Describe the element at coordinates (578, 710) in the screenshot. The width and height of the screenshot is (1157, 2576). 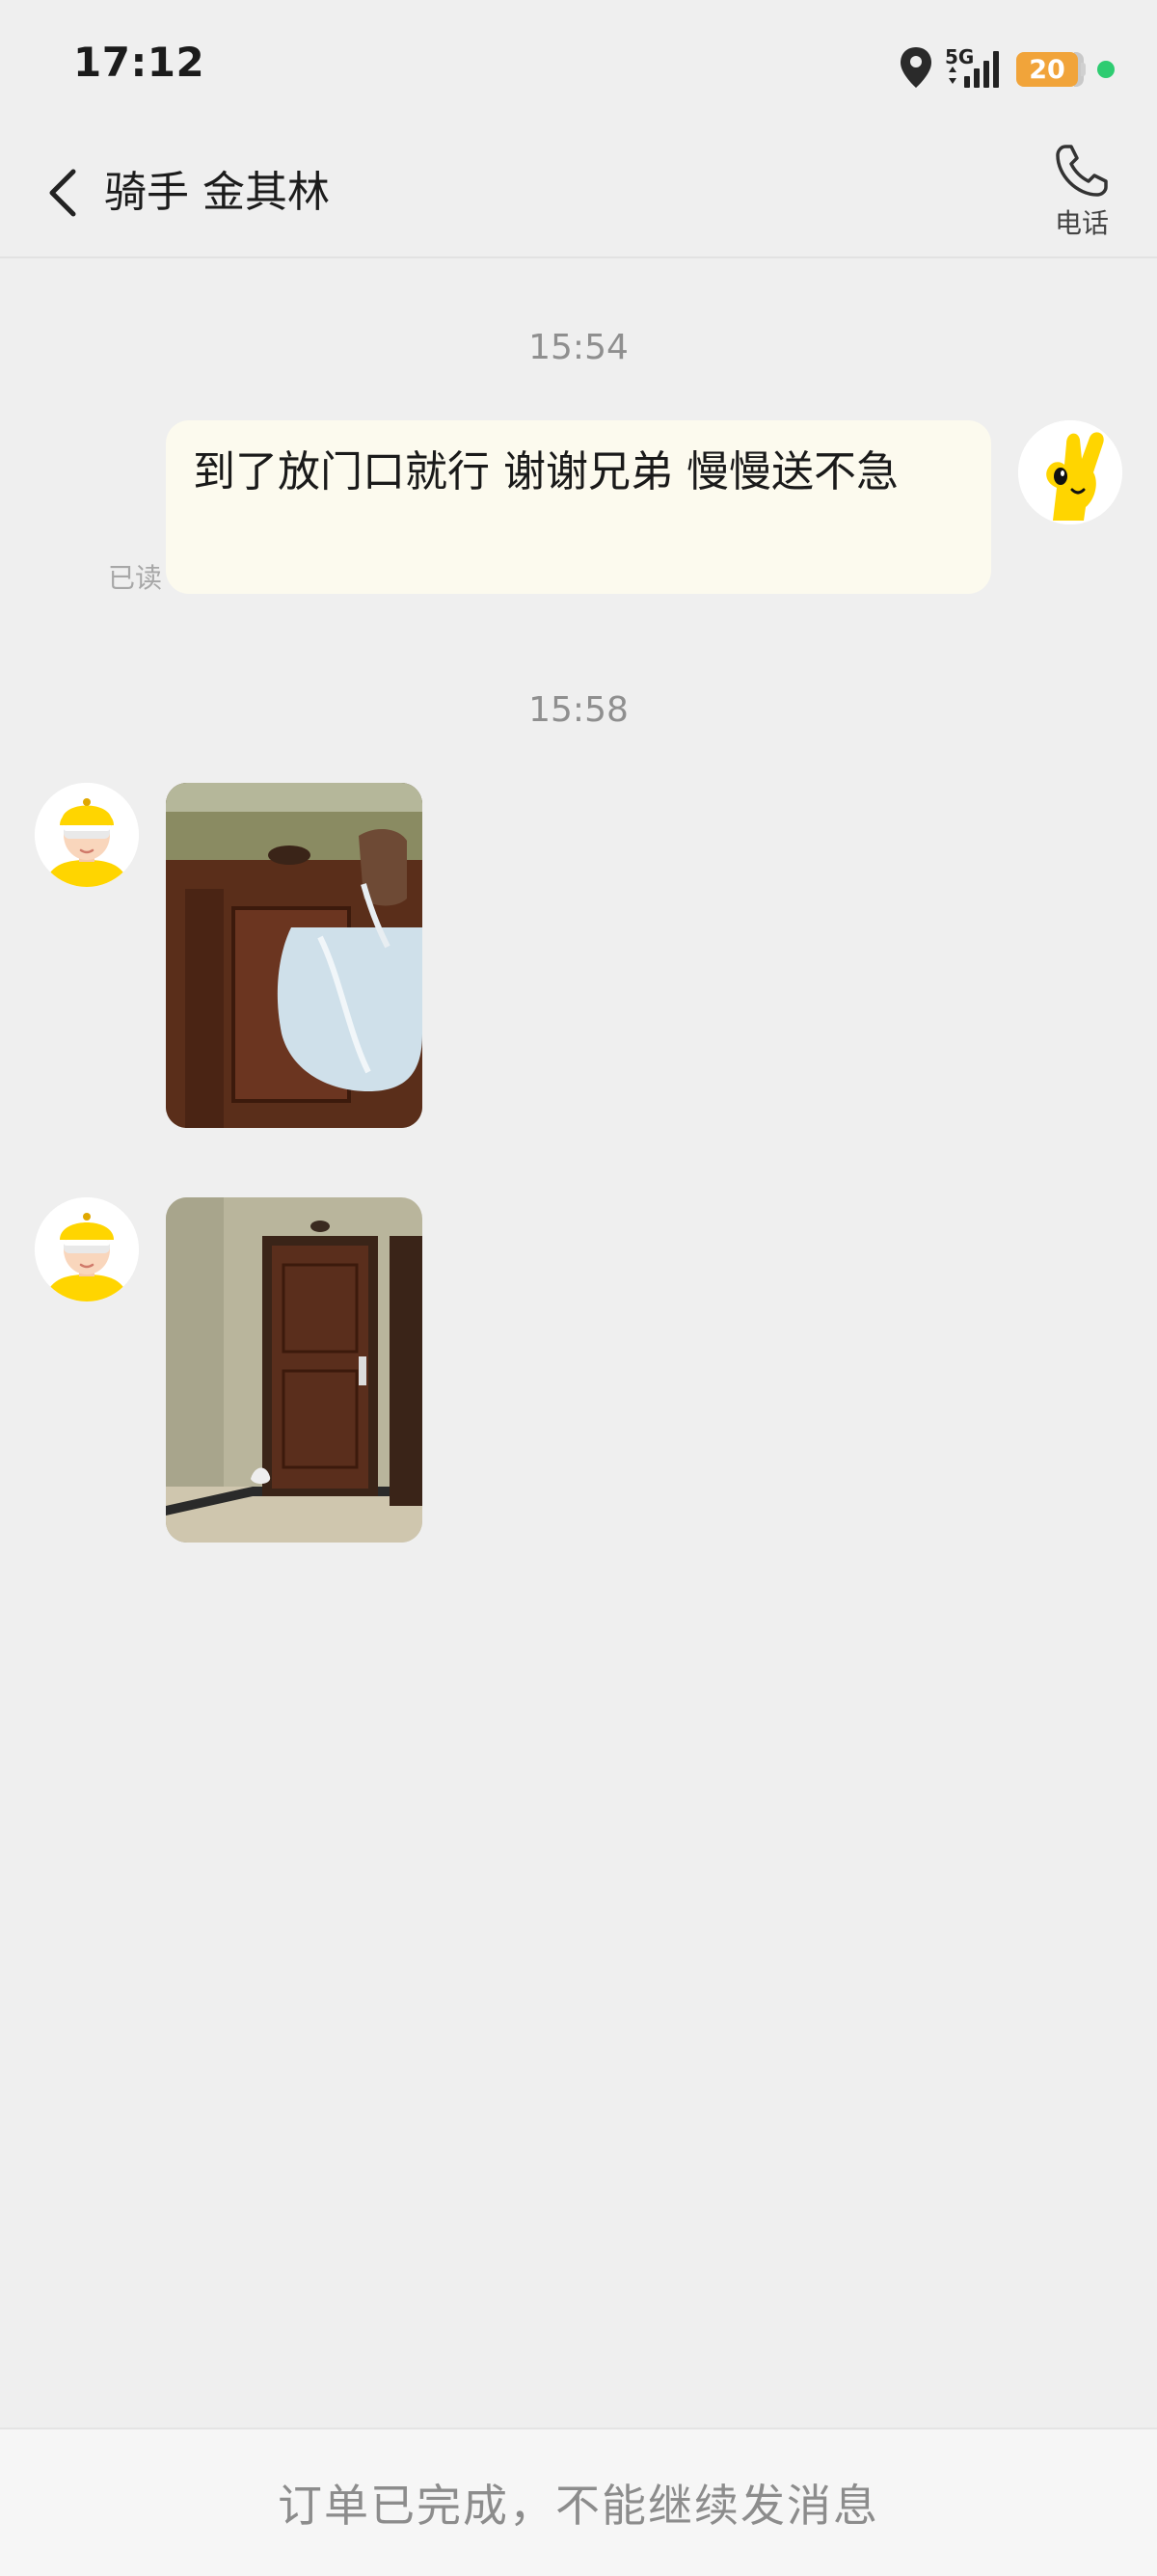
I see `timestamp: 15:58` at that location.